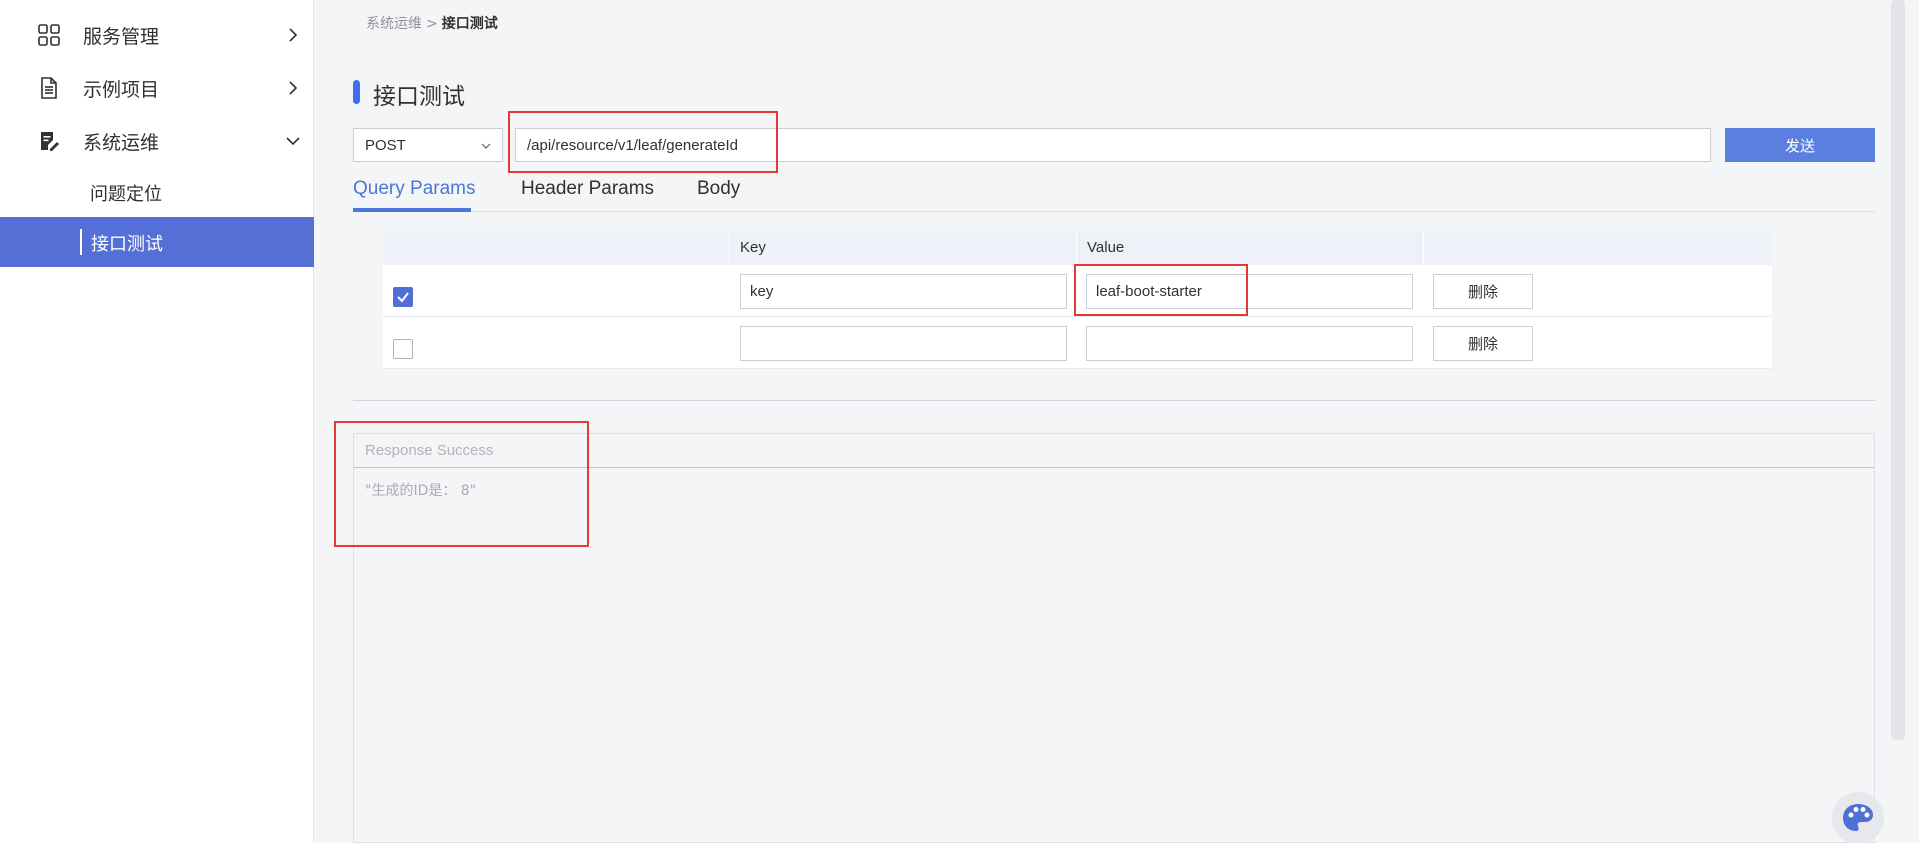 The width and height of the screenshot is (1919, 843). What do you see at coordinates (127, 244) in the screenshot?
I see `sidebar-subitem-label: 接口测试` at bounding box center [127, 244].